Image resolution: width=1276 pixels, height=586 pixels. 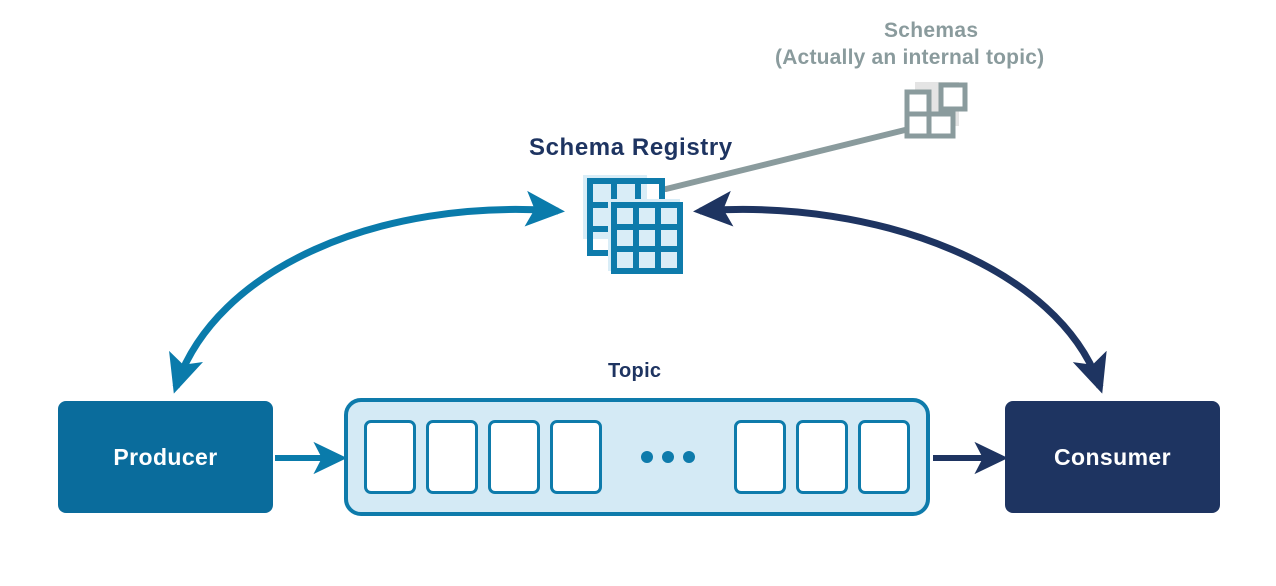 I want to click on schema-registry-label: Schema Registry, so click(x=631, y=147).